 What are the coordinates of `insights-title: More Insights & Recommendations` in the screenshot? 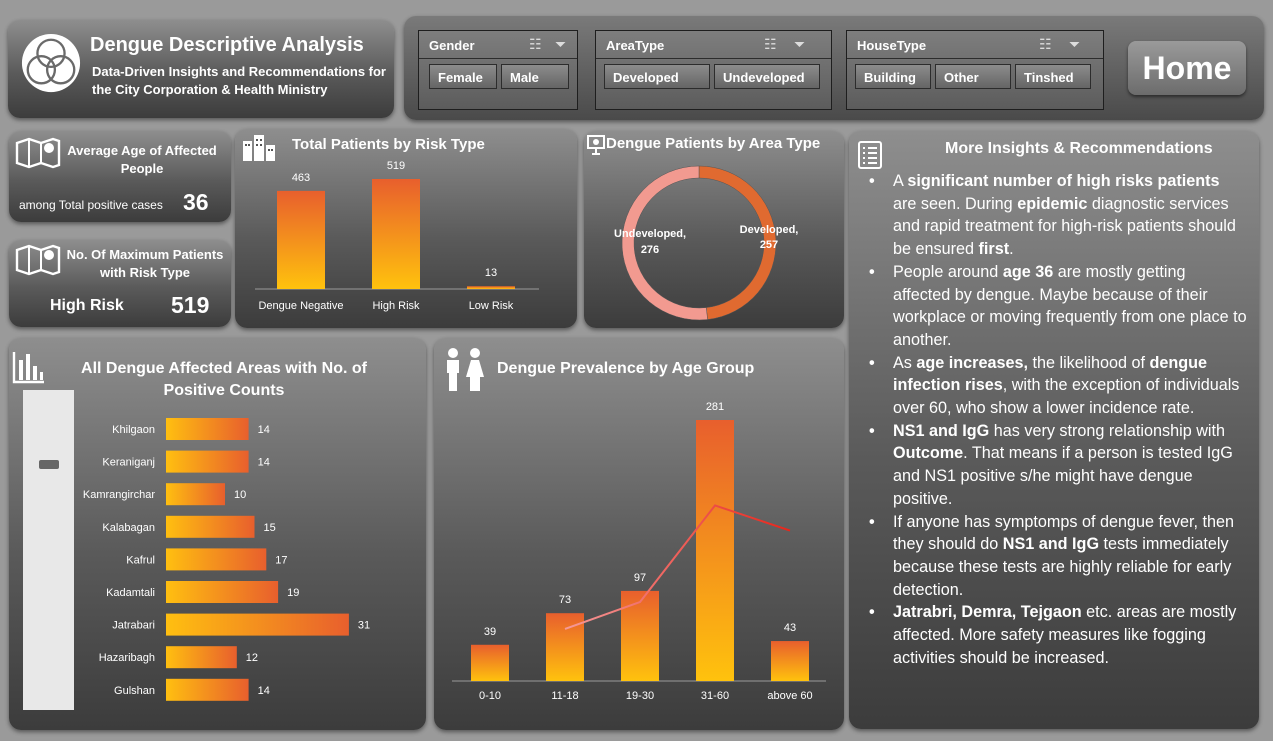 It's located at (1079, 148).